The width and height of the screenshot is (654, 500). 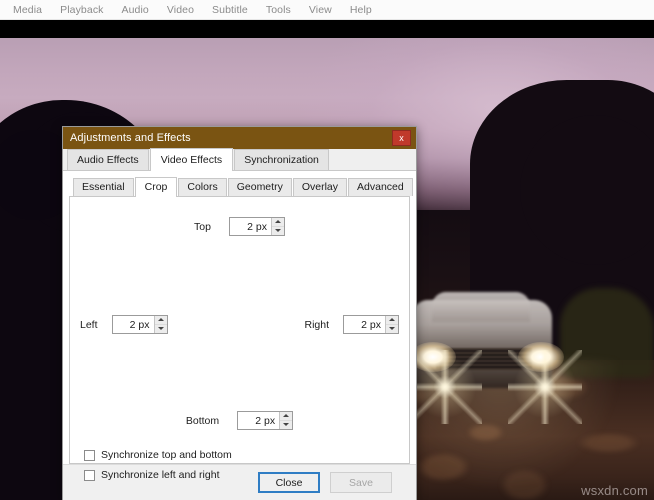 What do you see at coordinates (259, 187) in the screenshot?
I see `tab-geometry: Geometry` at bounding box center [259, 187].